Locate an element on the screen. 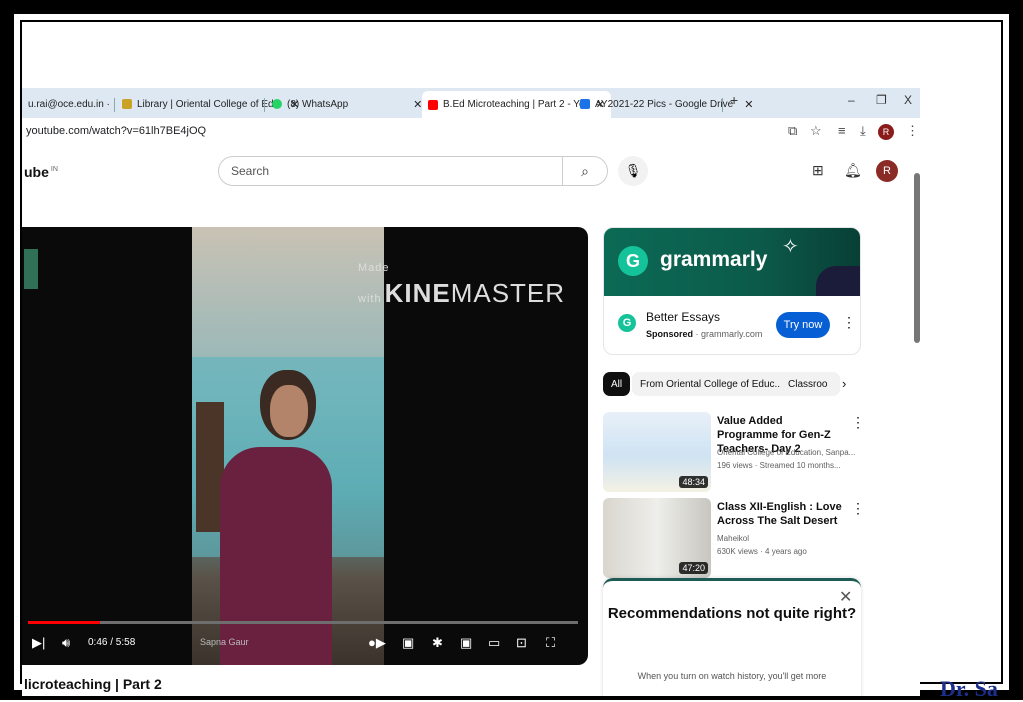  watermark-bold: KINE is located at coordinates (417, 293).